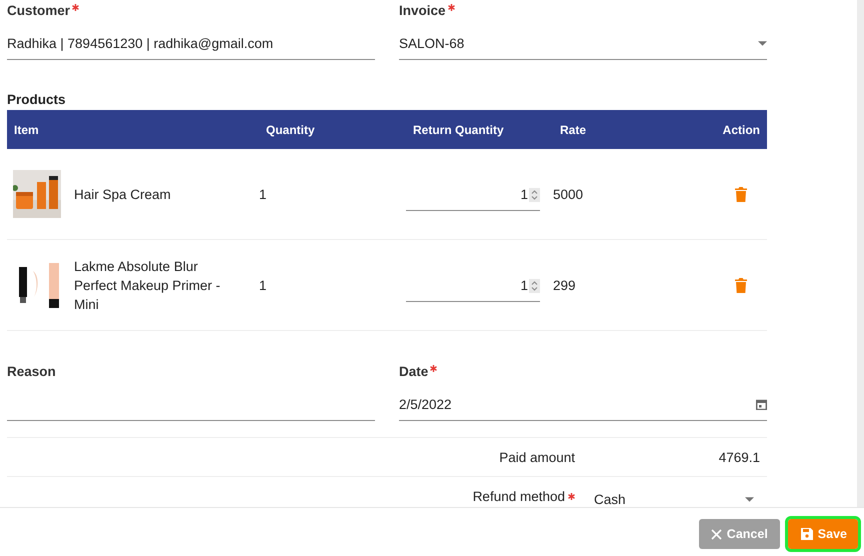 The image size is (864, 556). What do you see at coordinates (458, 129) in the screenshot?
I see `column-header: Return Quantity` at bounding box center [458, 129].